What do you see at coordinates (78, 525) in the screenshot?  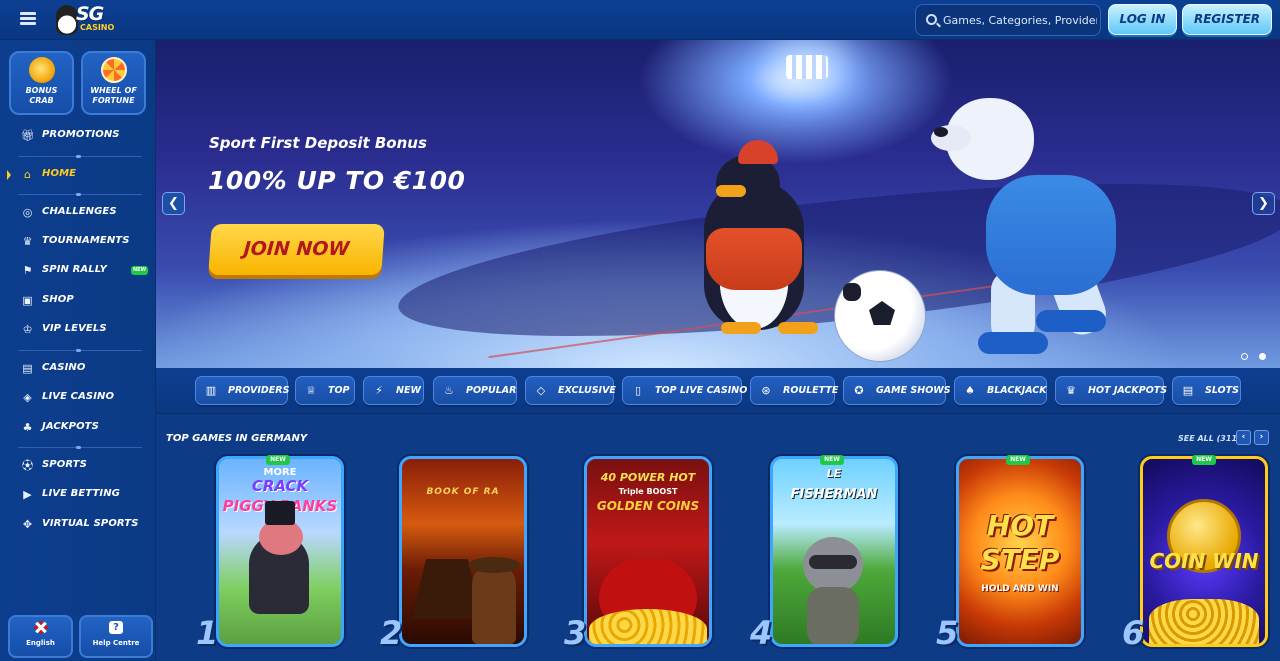 I see `sidebar-item-virtual-sports: ✥ VIRTUAL SPORTS` at bounding box center [78, 525].